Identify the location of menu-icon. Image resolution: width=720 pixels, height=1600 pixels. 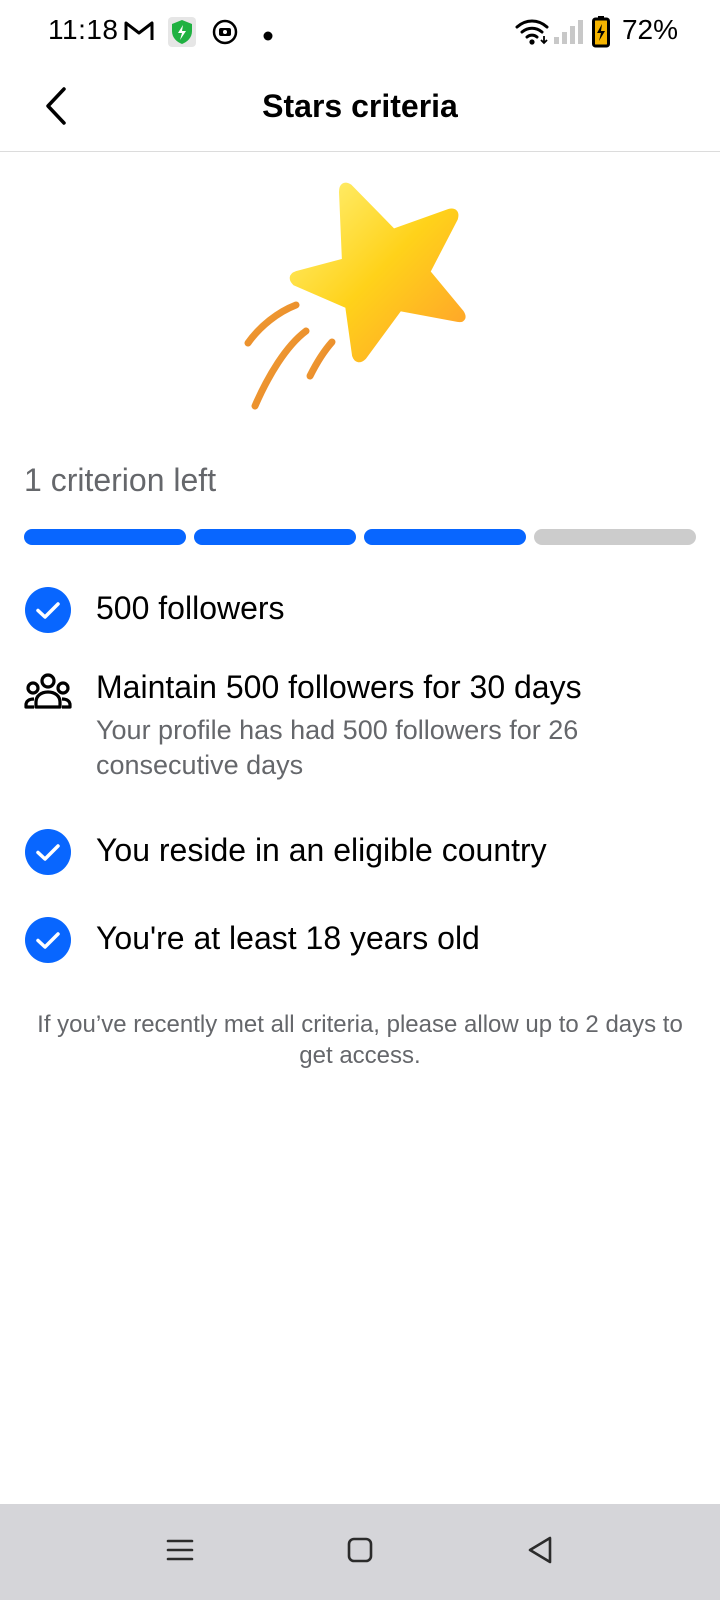
(180, 1552).